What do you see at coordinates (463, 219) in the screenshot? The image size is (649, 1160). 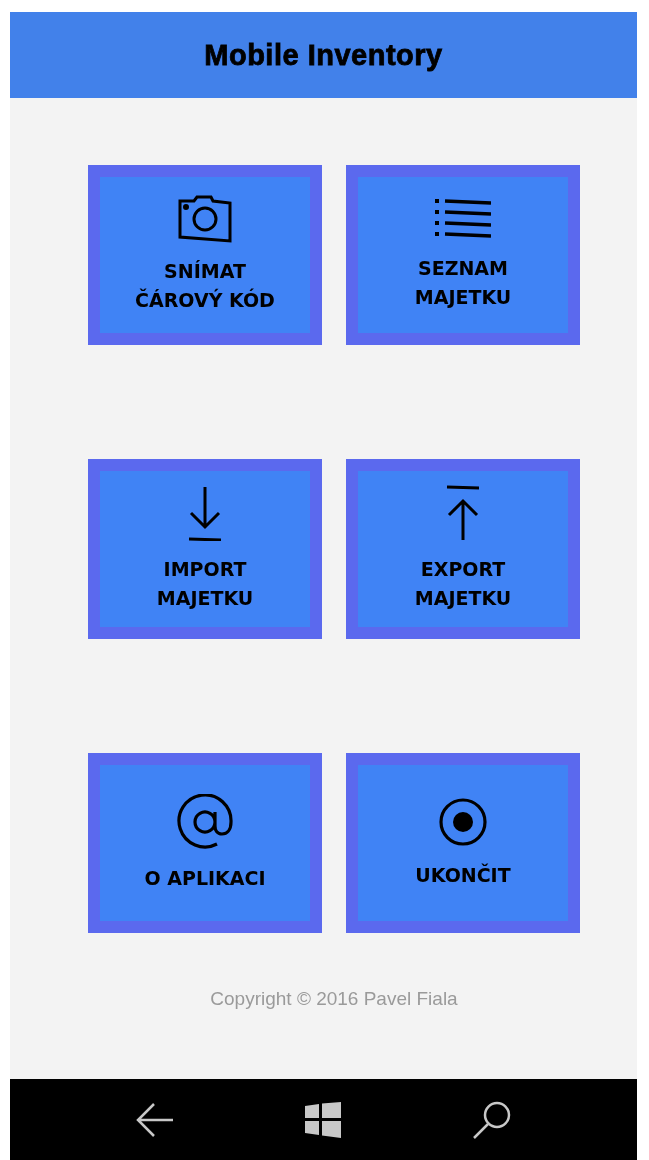 I see `list-icon` at bounding box center [463, 219].